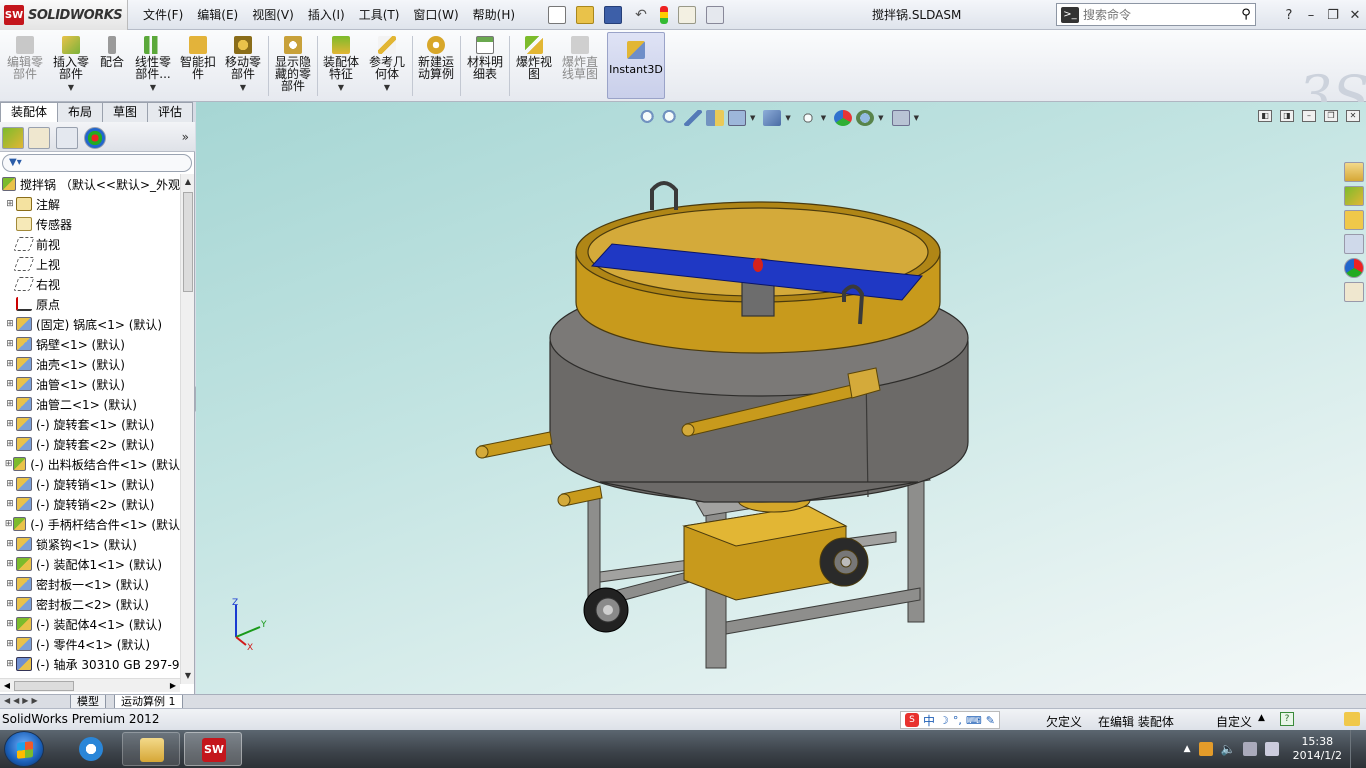 This screenshot has height=768, width=1366. I want to click on instant3d-button: Instant3D, so click(636, 65).